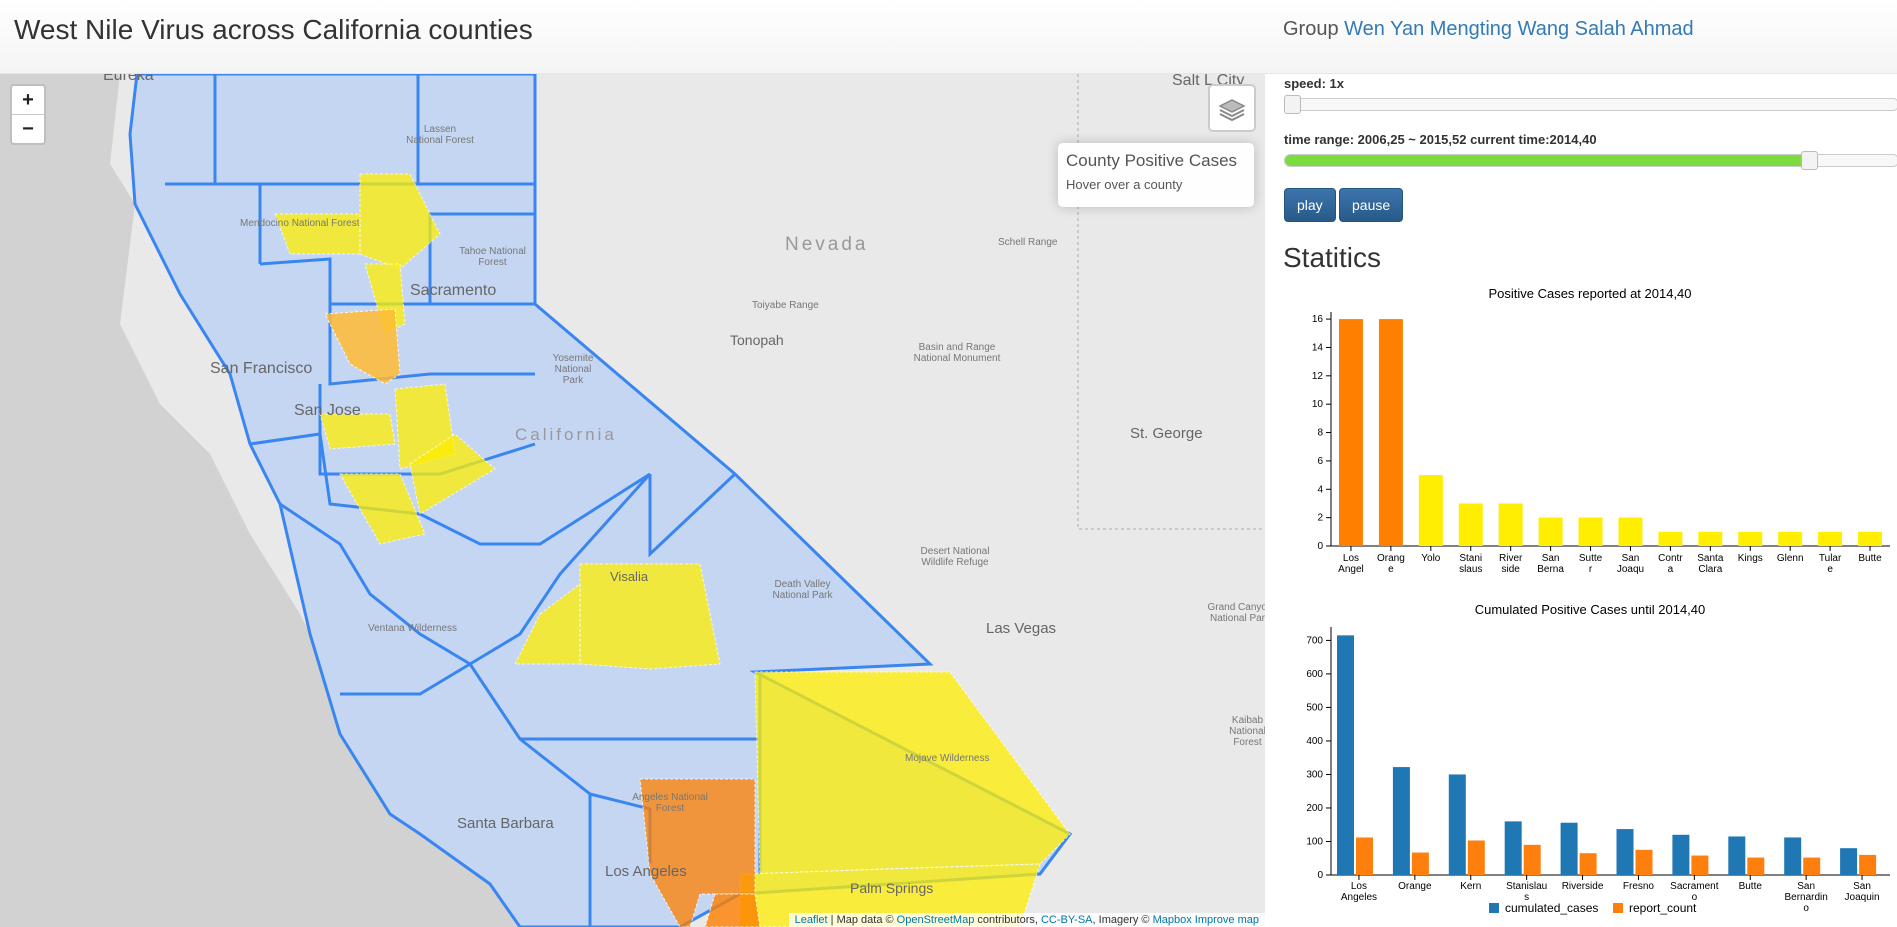  What do you see at coordinates (1028, 242) in the screenshot?
I see `map-label-schell-range: Schell Range` at bounding box center [1028, 242].